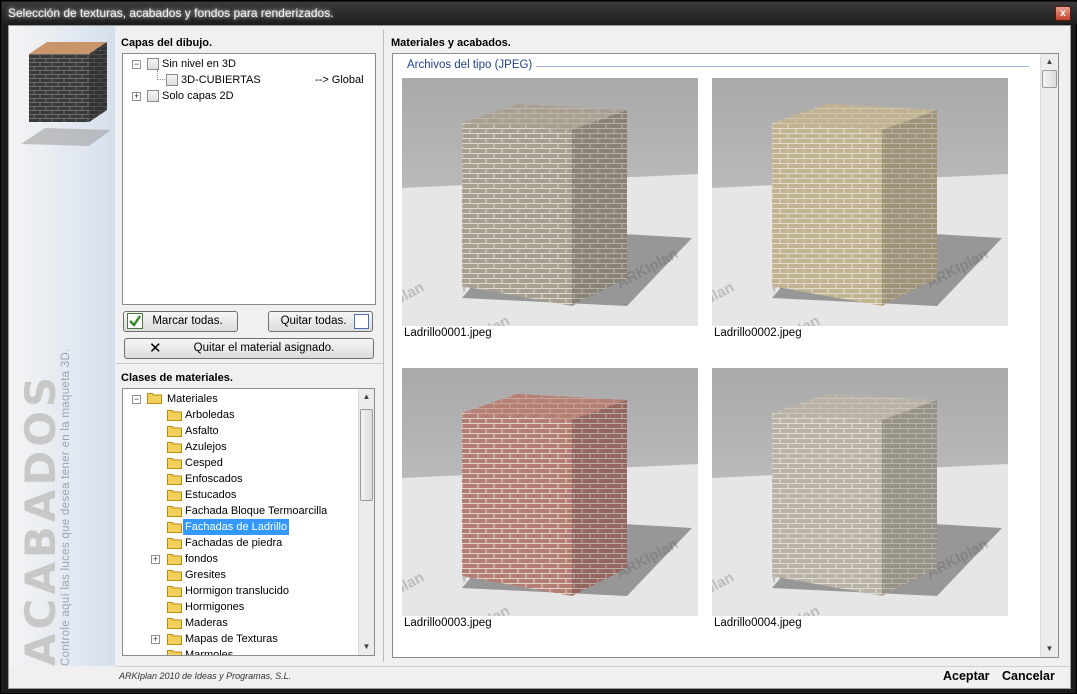 The width and height of the screenshot is (1077, 694). I want to click on class-item: Fachadas de piedra, so click(233, 543).